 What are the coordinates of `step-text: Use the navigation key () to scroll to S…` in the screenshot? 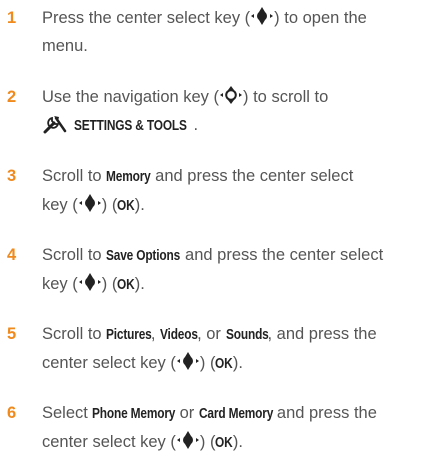 It's located at (236, 111).